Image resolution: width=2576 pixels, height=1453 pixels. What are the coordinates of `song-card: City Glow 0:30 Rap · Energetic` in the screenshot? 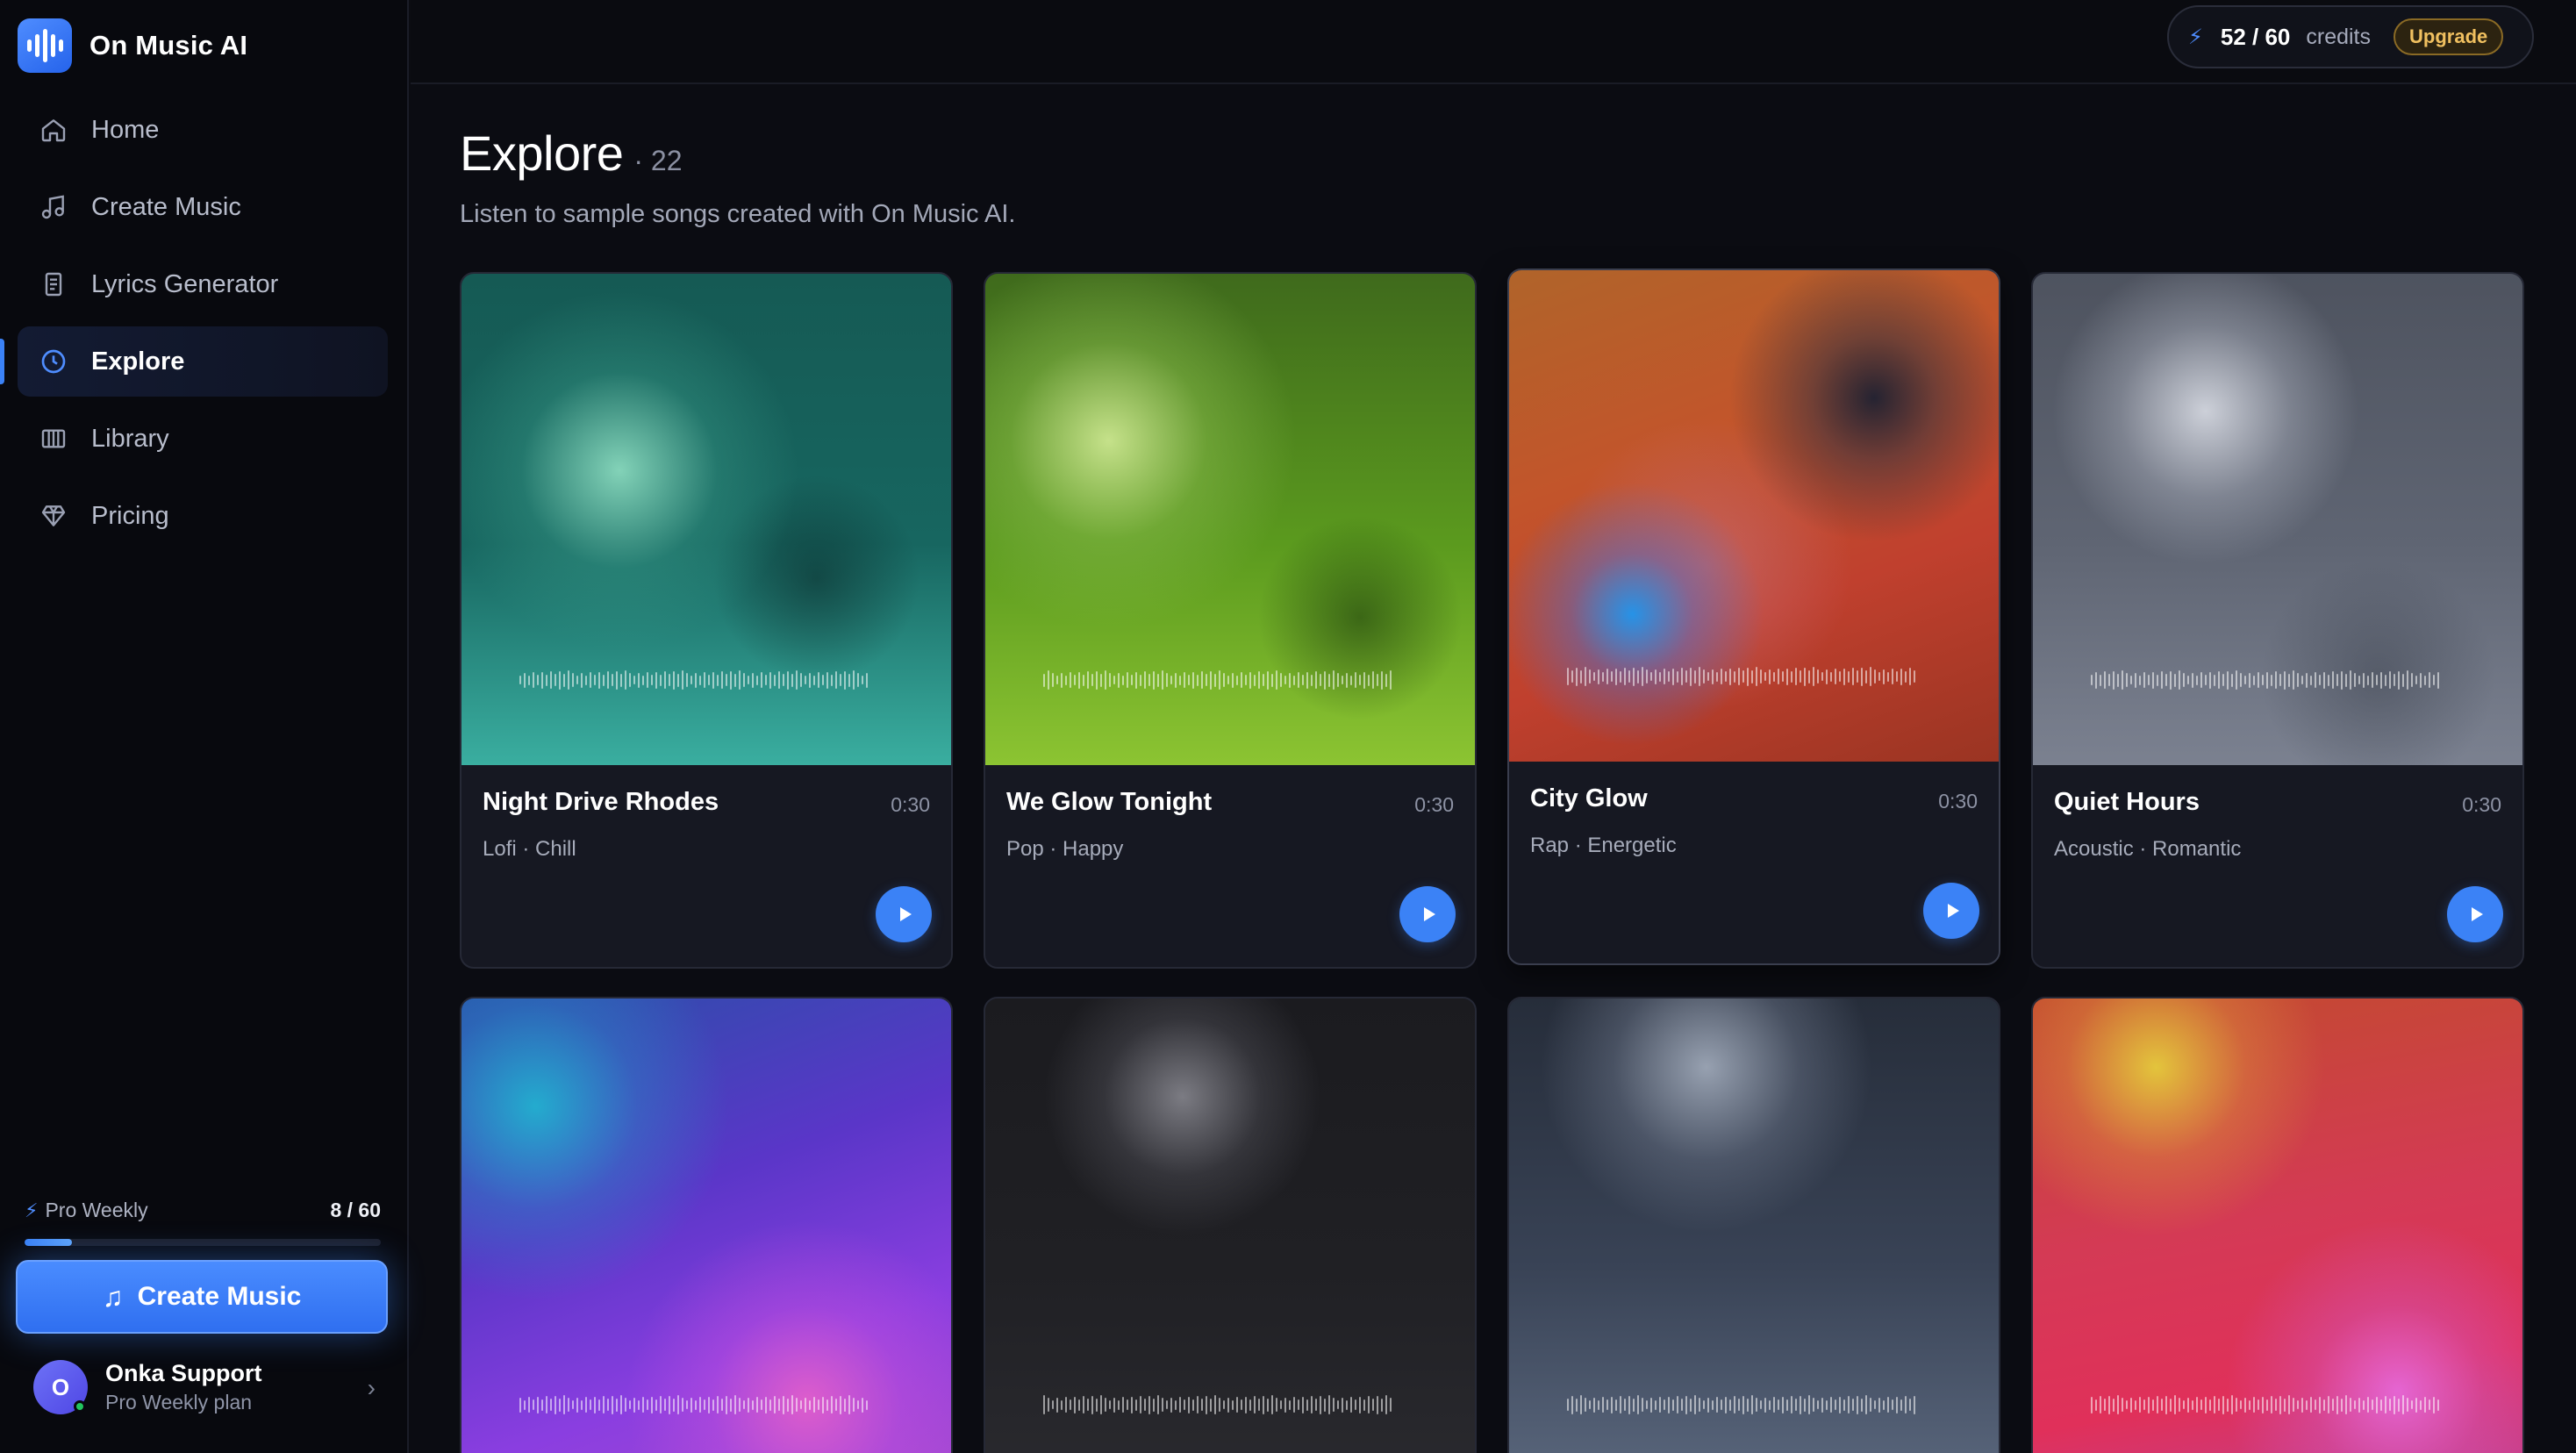 It's located at (1753, 616).